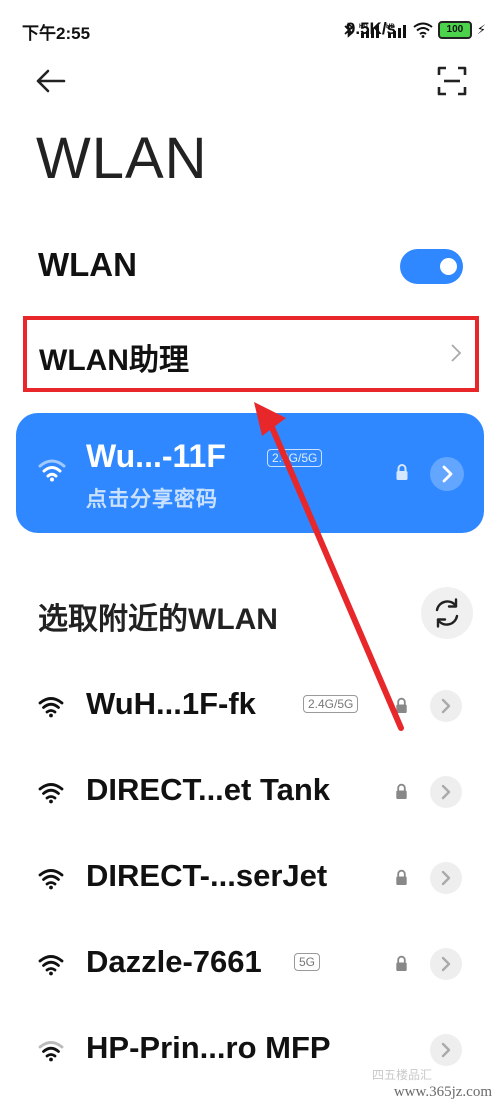 This screenshot has width=500, height=1111. What do you see at coordinates (481, 29) in the screenshot?
I see `charging-icon: ⚡` at bounding box center [481, 29].